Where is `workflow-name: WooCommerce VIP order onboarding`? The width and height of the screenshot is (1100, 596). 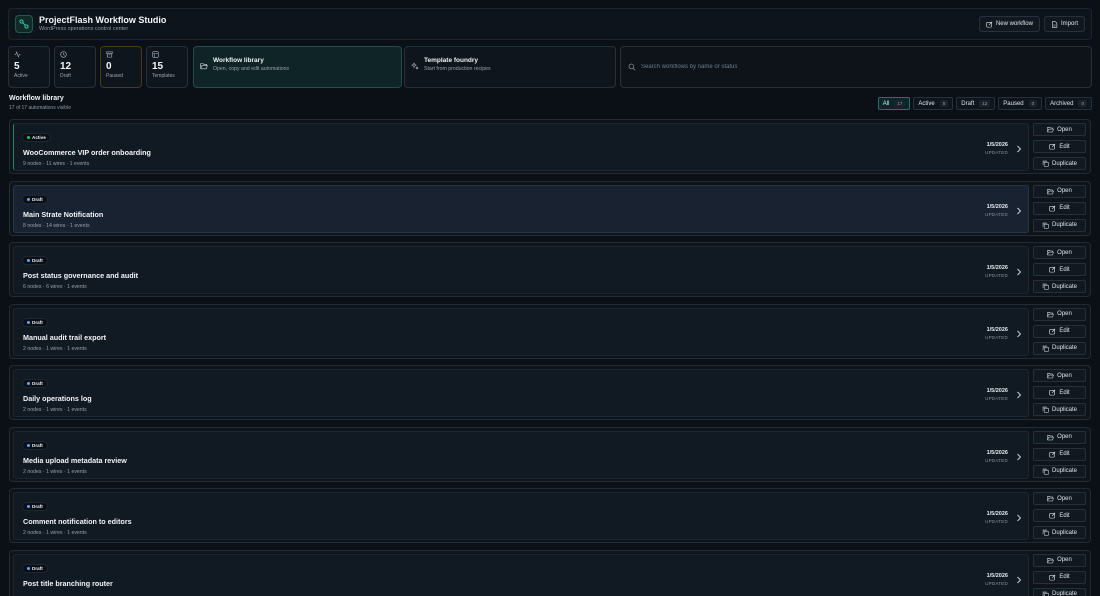 workflow-name: WooCommerce VIP order onboarding is located at coordinates (87, 152).